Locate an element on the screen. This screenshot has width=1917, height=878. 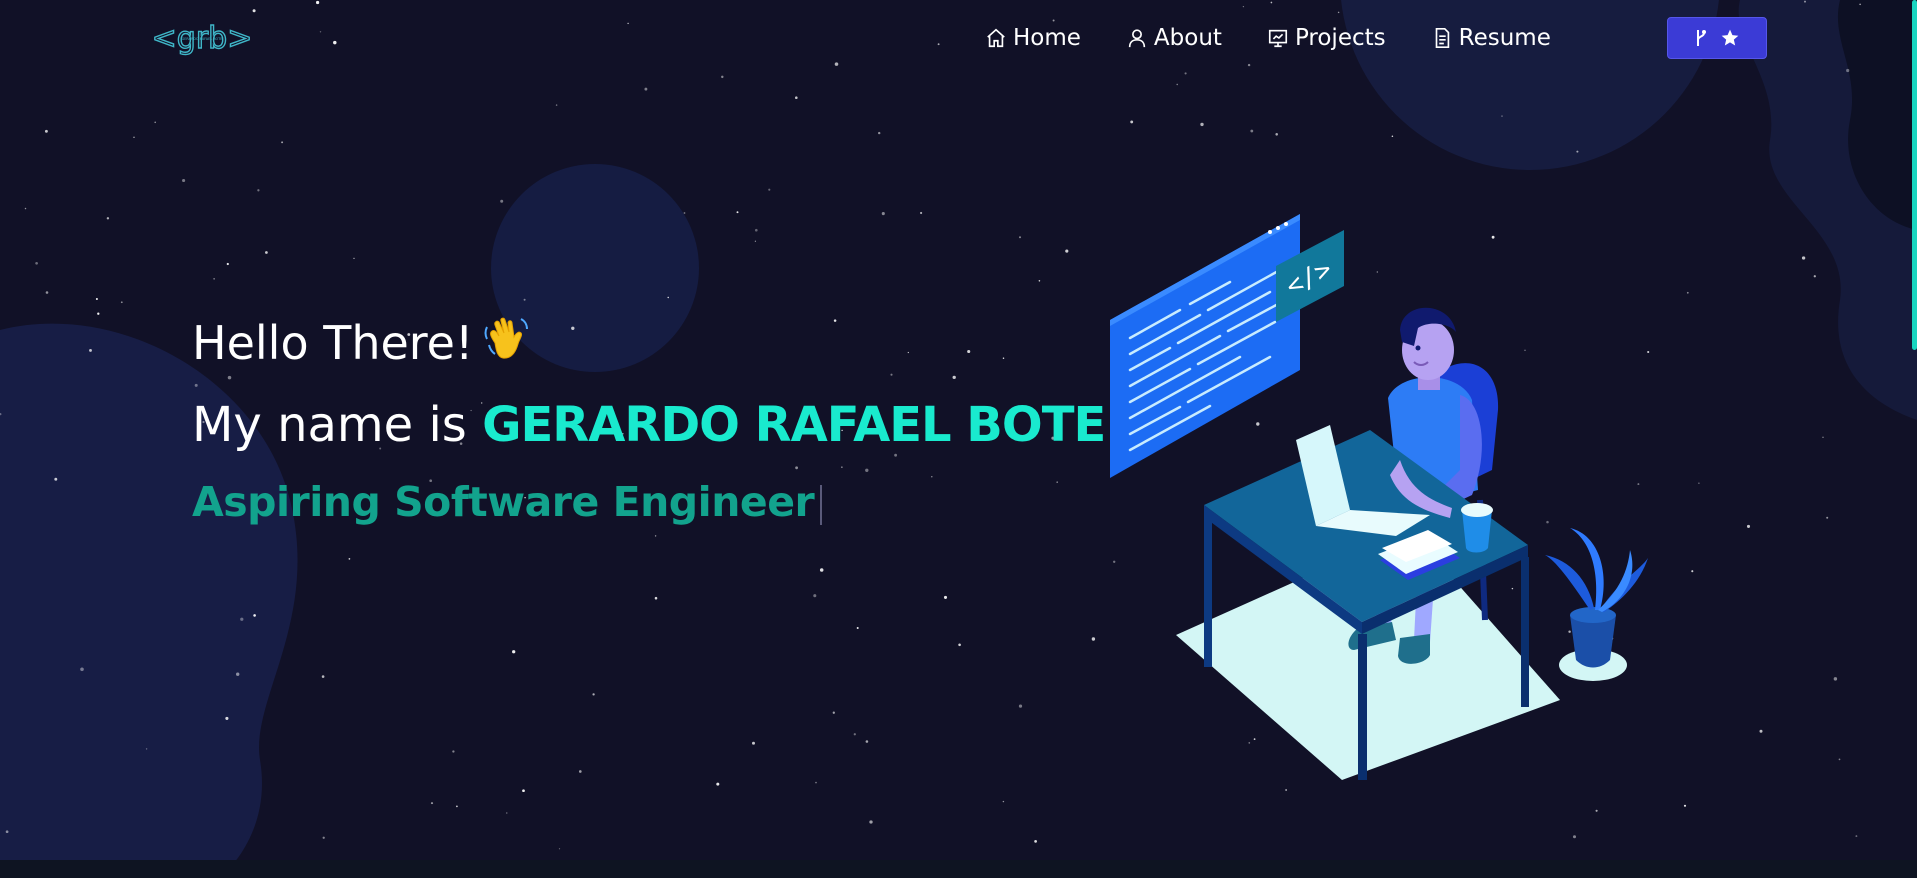
user-icon is located at coordinates (1137, 38).